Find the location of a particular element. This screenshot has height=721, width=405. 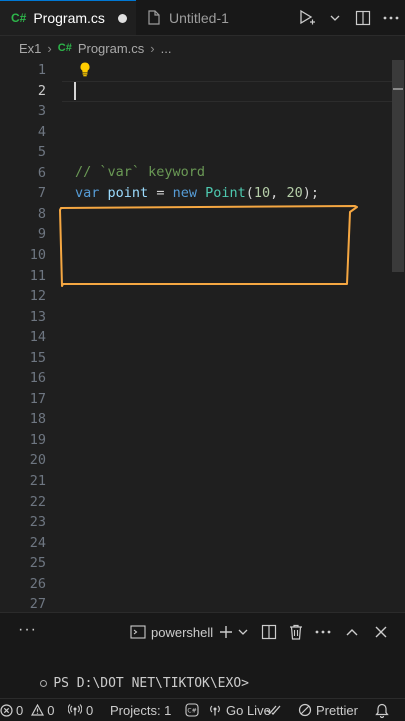

ports-indicator: 0 is located at coordinates (80, 710).